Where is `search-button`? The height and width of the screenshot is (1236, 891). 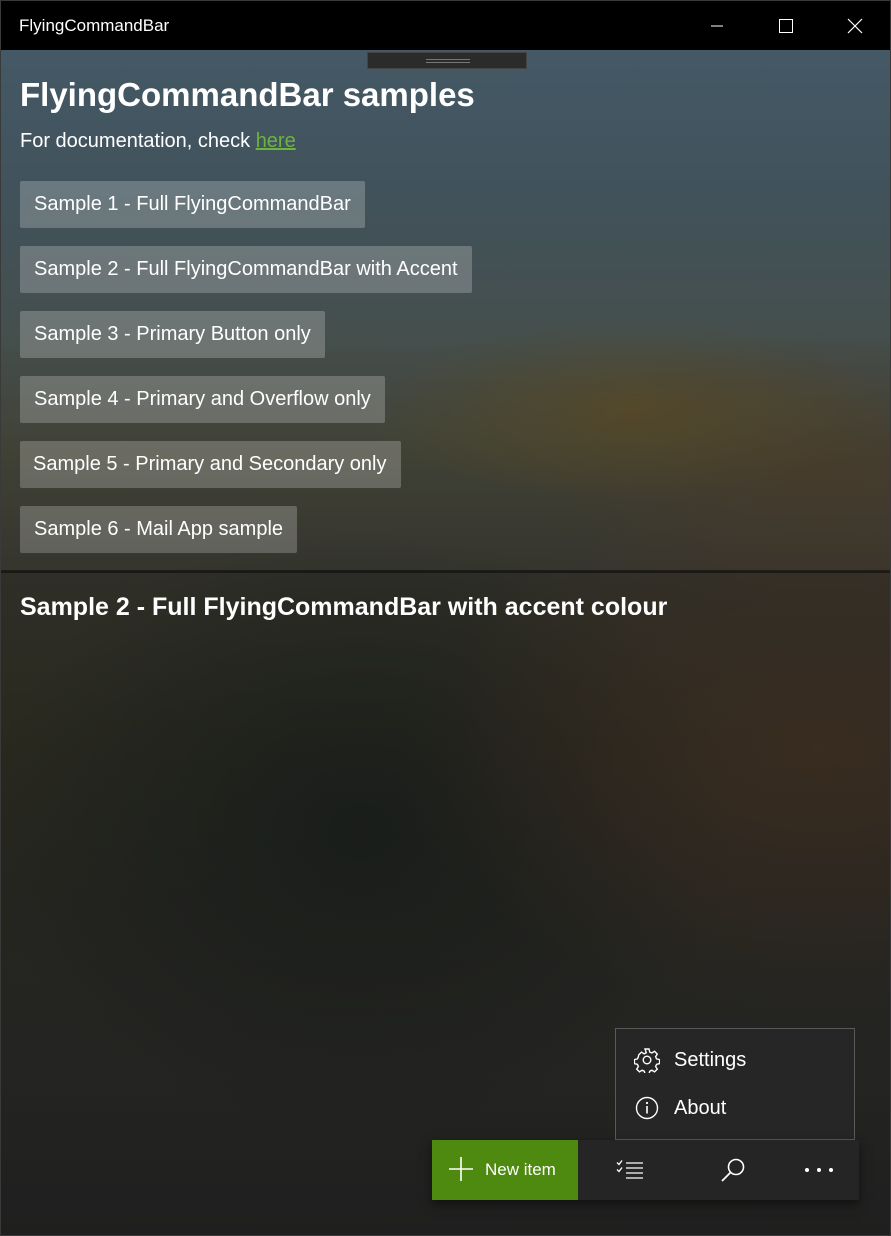 search-button is located at coordinates (733, 1170).